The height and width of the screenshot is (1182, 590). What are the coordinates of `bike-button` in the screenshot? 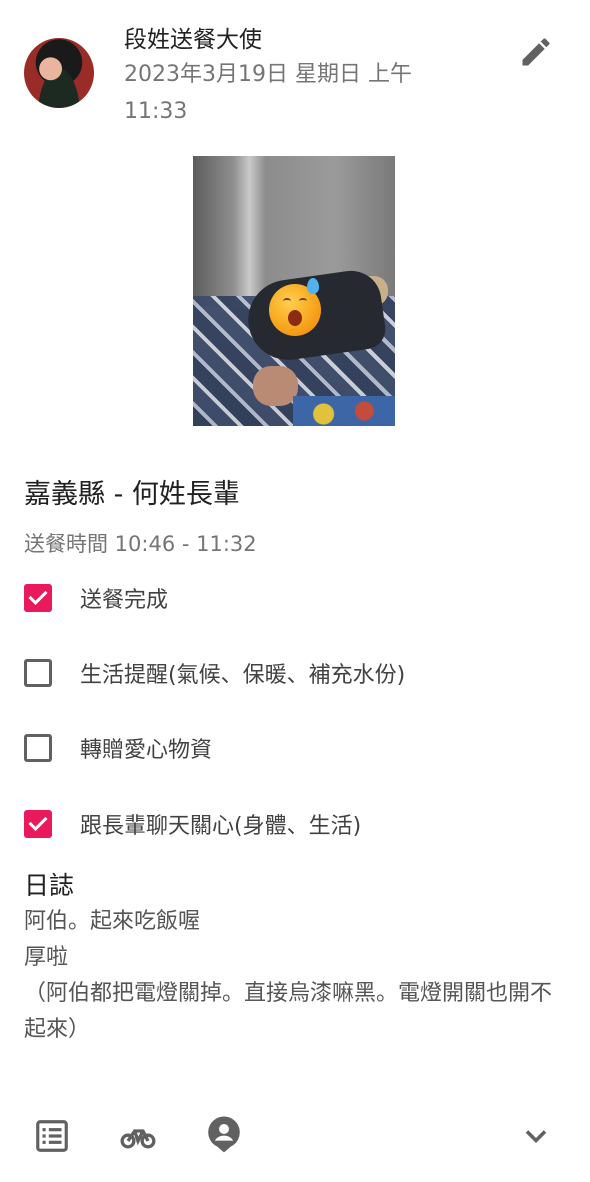 It's located at (138, 1136).